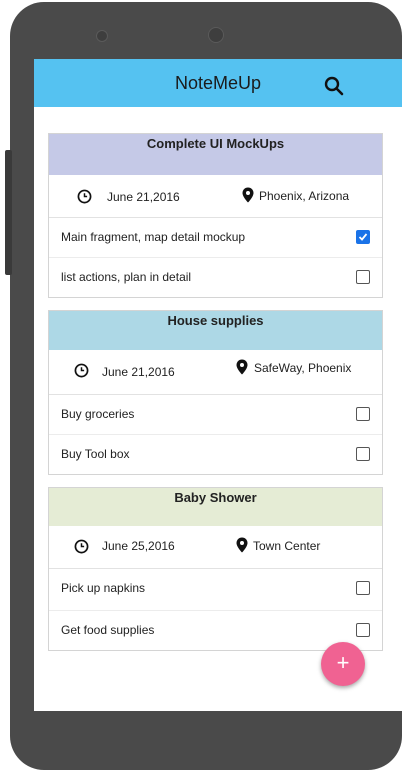 Image resolution: width=403 pixels, height=774 pixels. What do you see at coordinates (215, 454) in the screenshot?
I see `task-item: Buy Tool box` at bounding box center [215, 454].